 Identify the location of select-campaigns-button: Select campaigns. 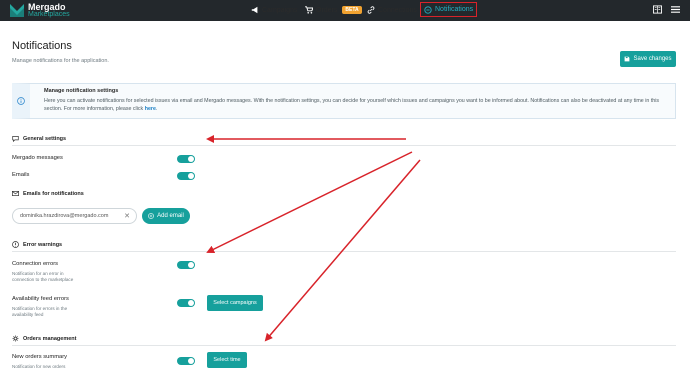
(235, 303).